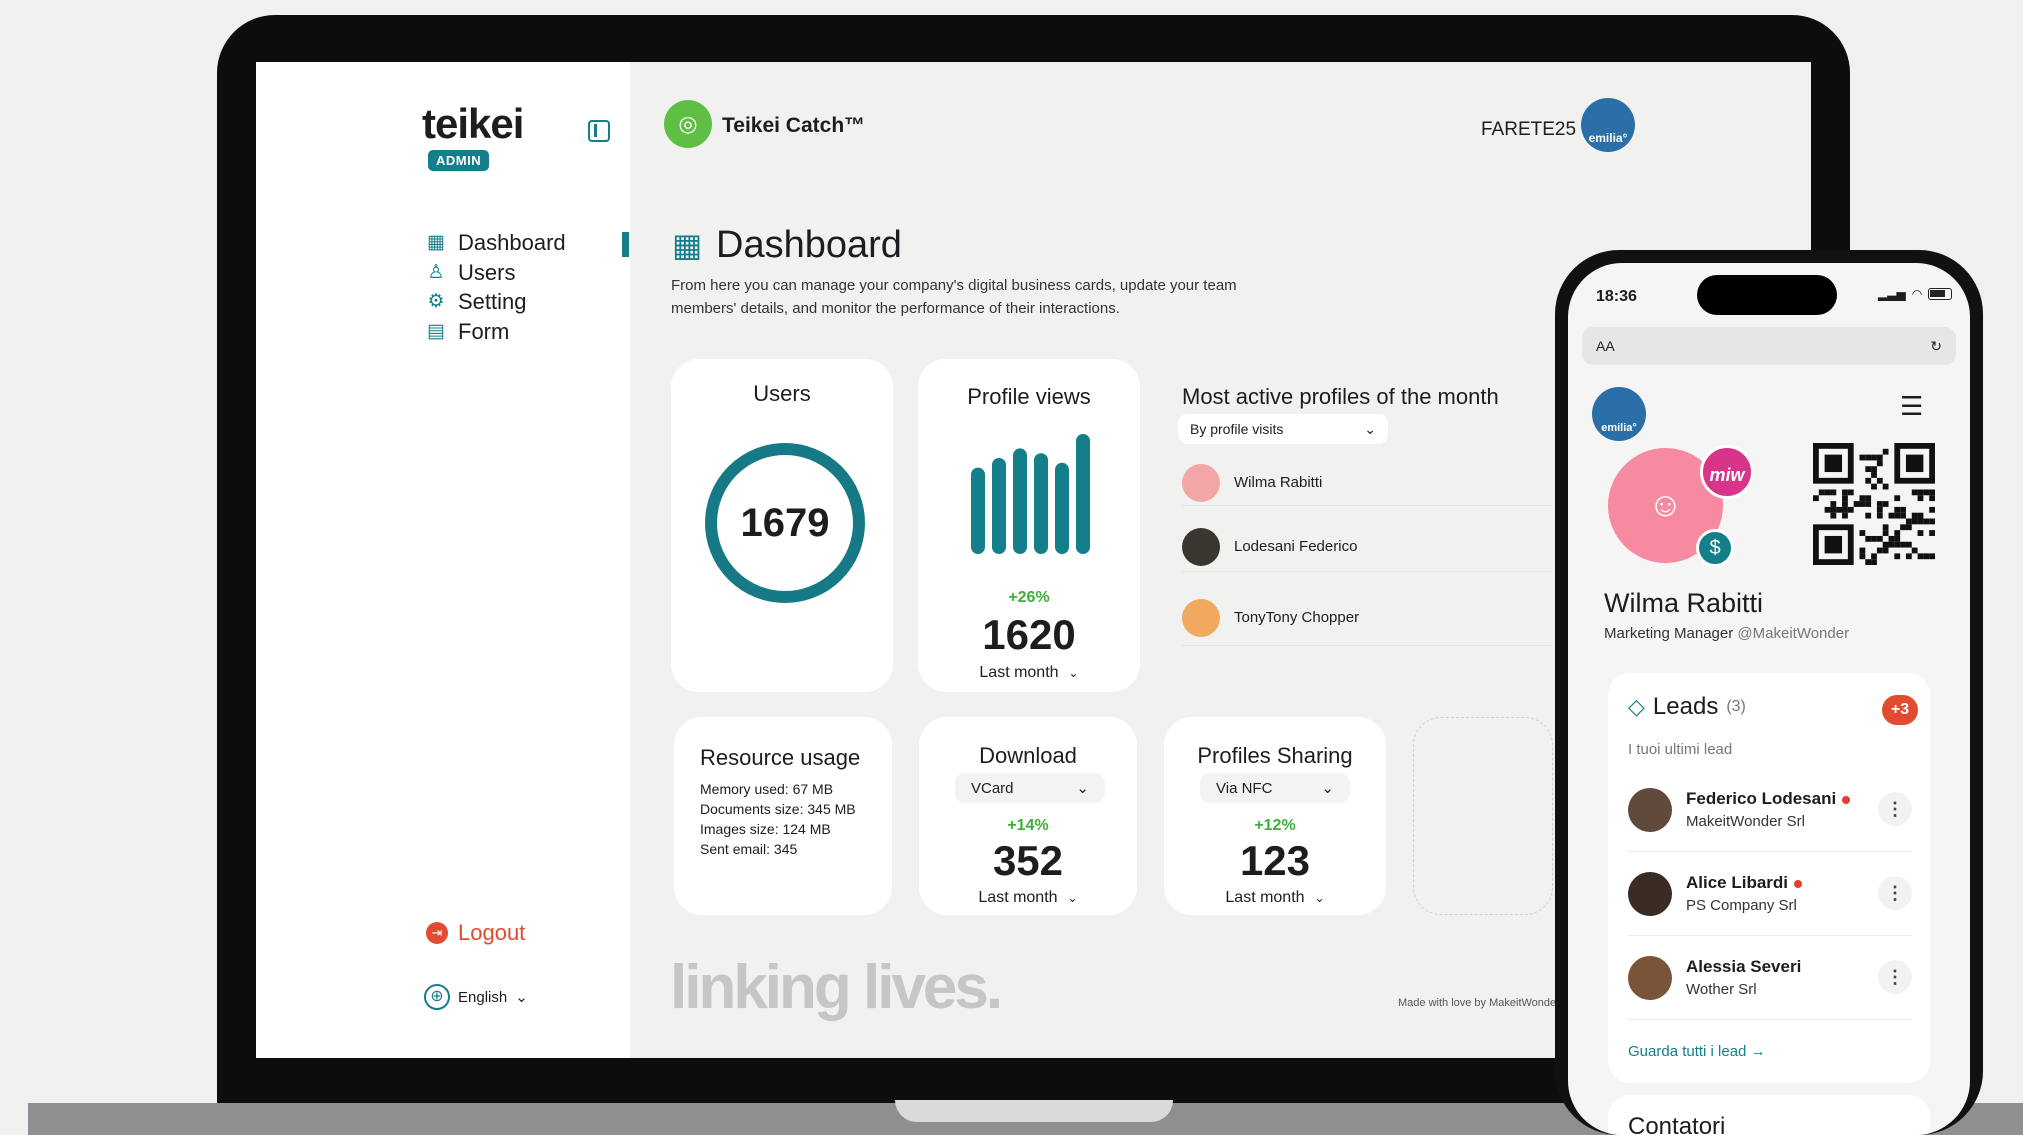 The width and height of the screenshot is (2023, 1135). What do you see at coordinates (1697, 1051) in the screenshot?
I see `view-all-leads-link: Guarda tutti i lead →` at bounding box center [1697, 1051].